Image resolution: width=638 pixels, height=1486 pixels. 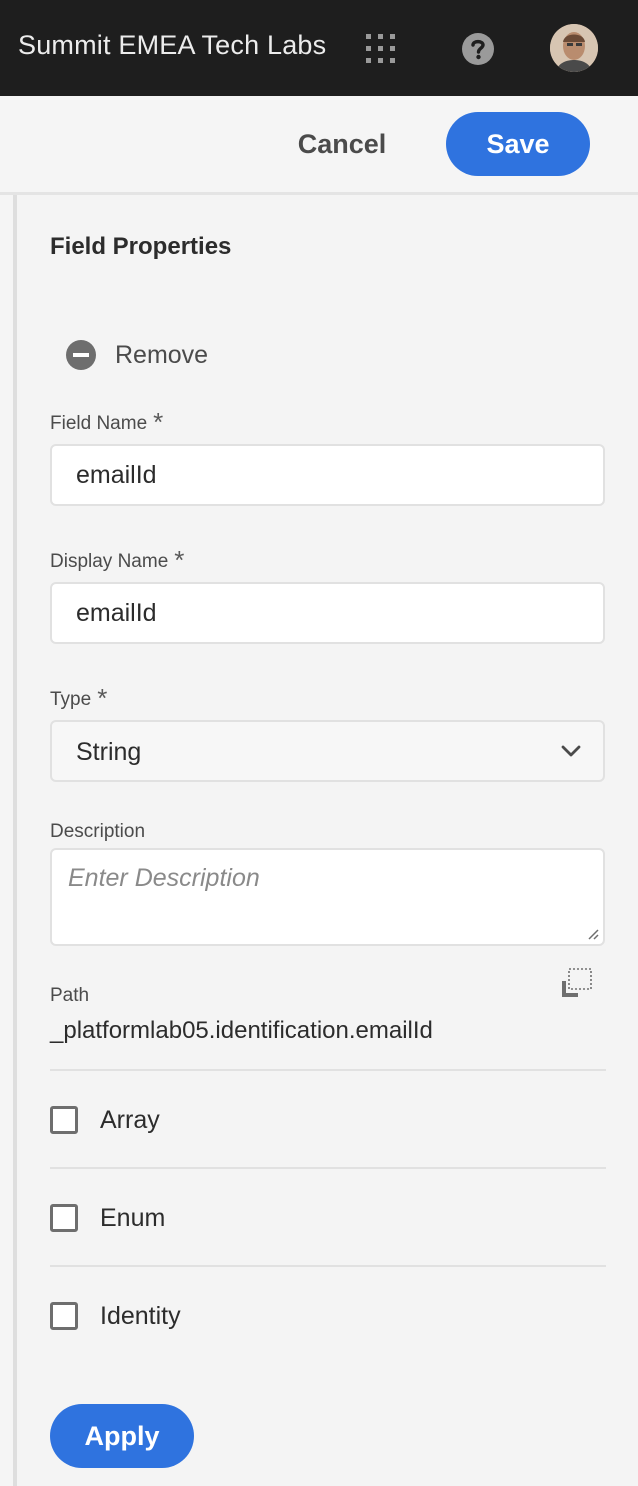 I want to click on path-label: Path, so click(x=70, y=995).